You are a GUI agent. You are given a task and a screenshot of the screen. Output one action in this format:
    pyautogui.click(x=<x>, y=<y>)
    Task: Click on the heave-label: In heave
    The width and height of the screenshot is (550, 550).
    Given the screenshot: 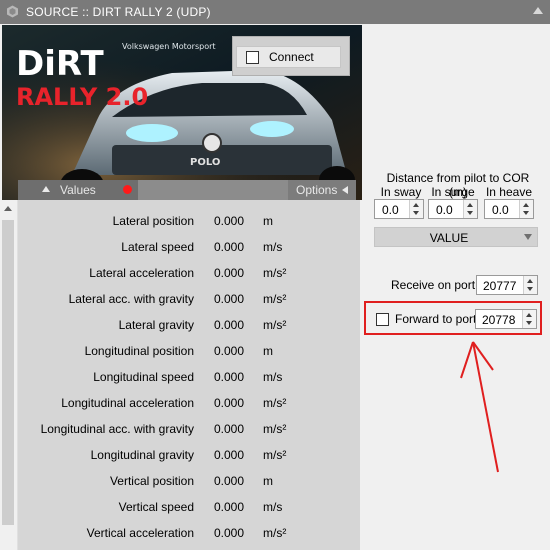 What is the action you would take?
    pyautogui.click(x=509, y=192)
    